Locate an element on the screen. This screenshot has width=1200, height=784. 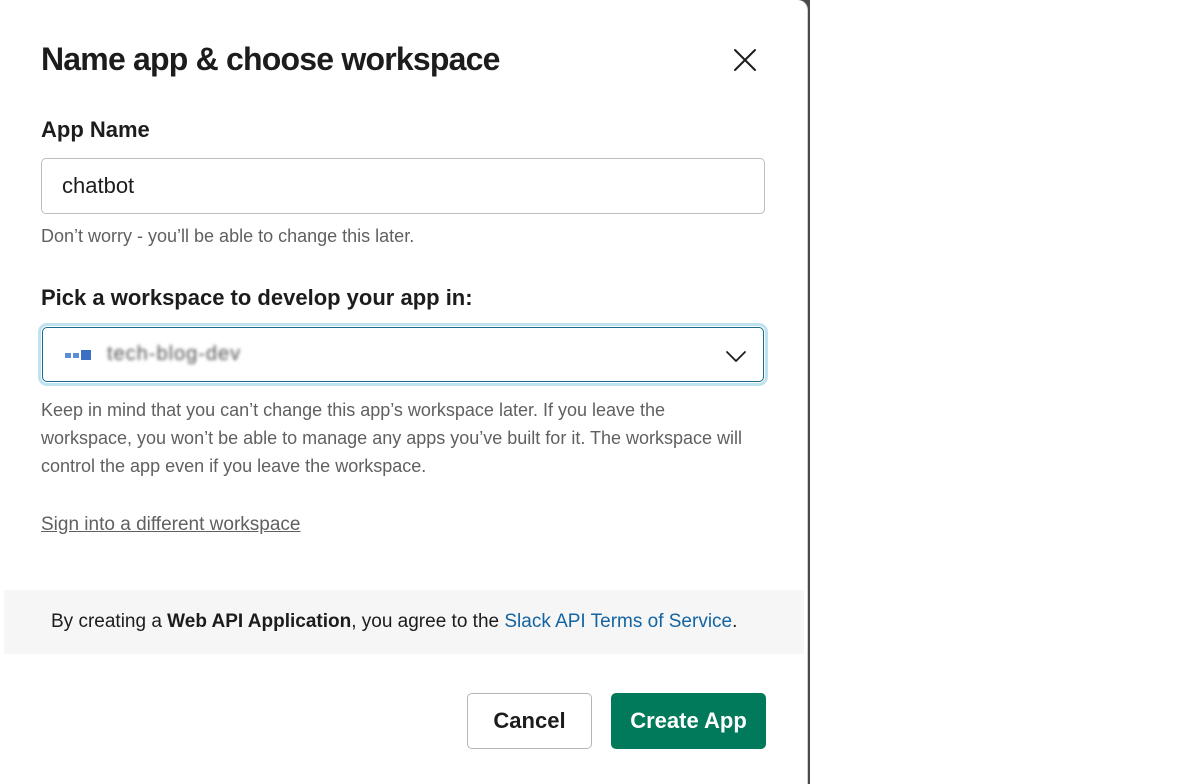
workspace-selected-value: tech-blog-dev is located at coordinates (174, 354).